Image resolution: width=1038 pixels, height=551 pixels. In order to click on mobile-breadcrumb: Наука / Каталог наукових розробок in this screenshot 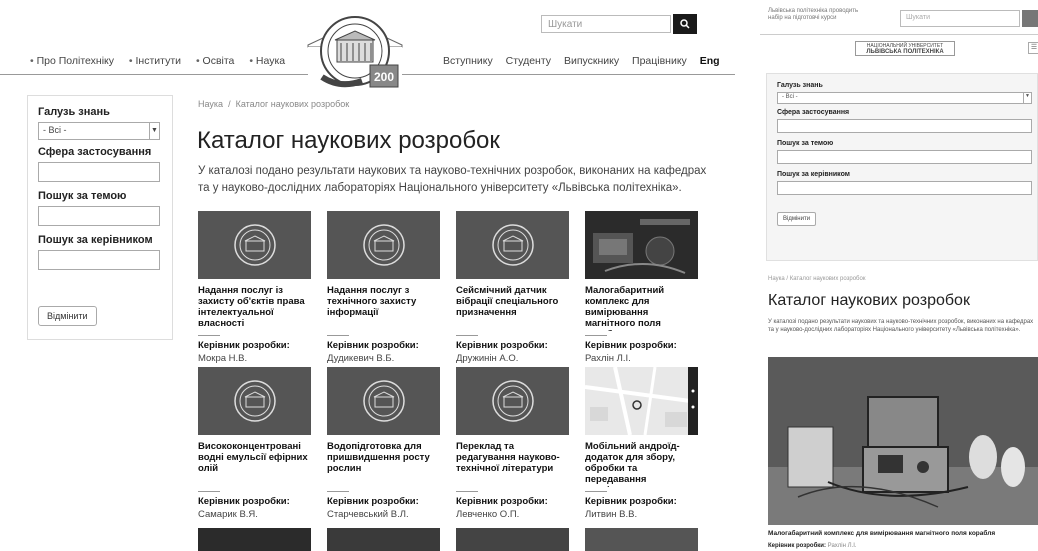, I will do `click(816, 279)`.